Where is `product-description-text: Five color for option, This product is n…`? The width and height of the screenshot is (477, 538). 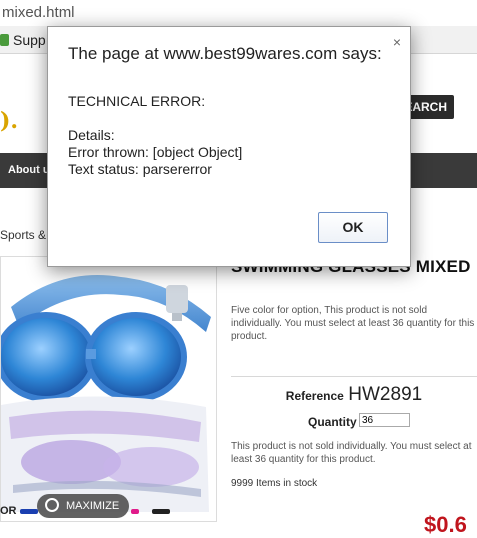 product-description-text: Five color for option, This product is n… is located at coordinates (353, 323).